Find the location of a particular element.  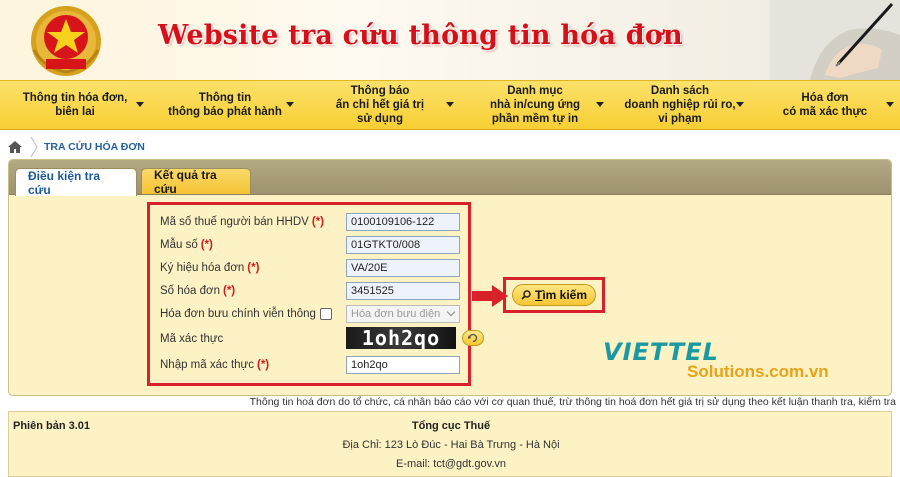

nav-verified-invoice-label: Hóa đơn có mã xác thực is located at coordinates (825, 105).